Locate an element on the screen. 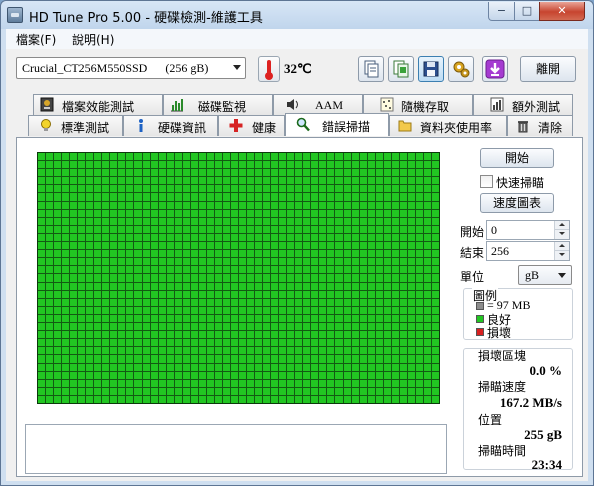  save-button is located at coordinates (431, 69).